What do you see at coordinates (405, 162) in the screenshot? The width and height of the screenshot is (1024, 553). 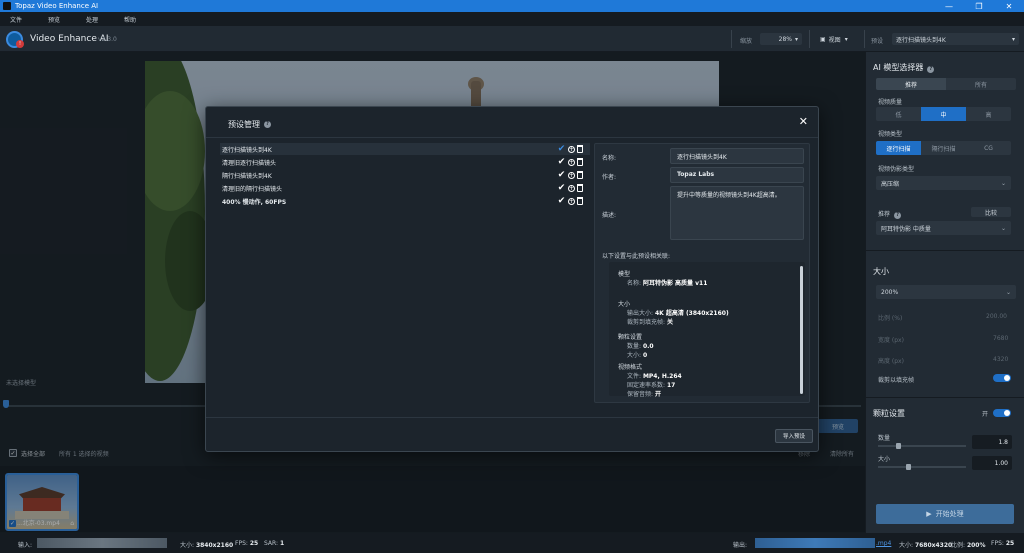 I see `preset-row: 清理旧逐行扫描镜头 ✔ +` at bounding box center [405, 162].